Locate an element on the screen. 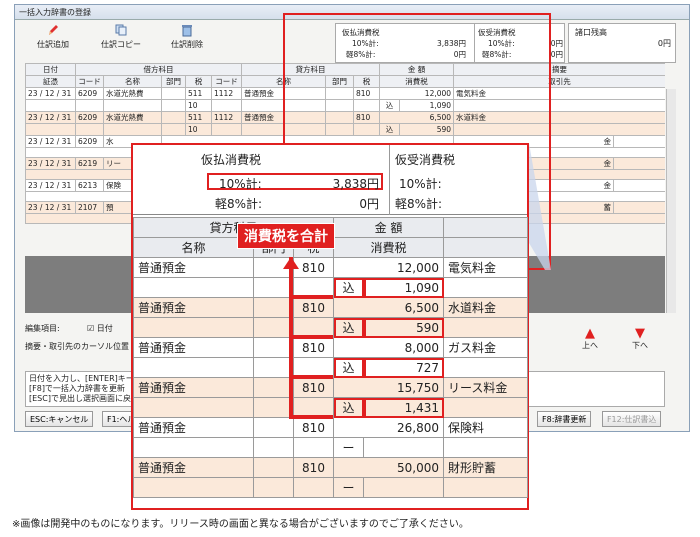  sum-bracket is located at coordinates (308, 338).